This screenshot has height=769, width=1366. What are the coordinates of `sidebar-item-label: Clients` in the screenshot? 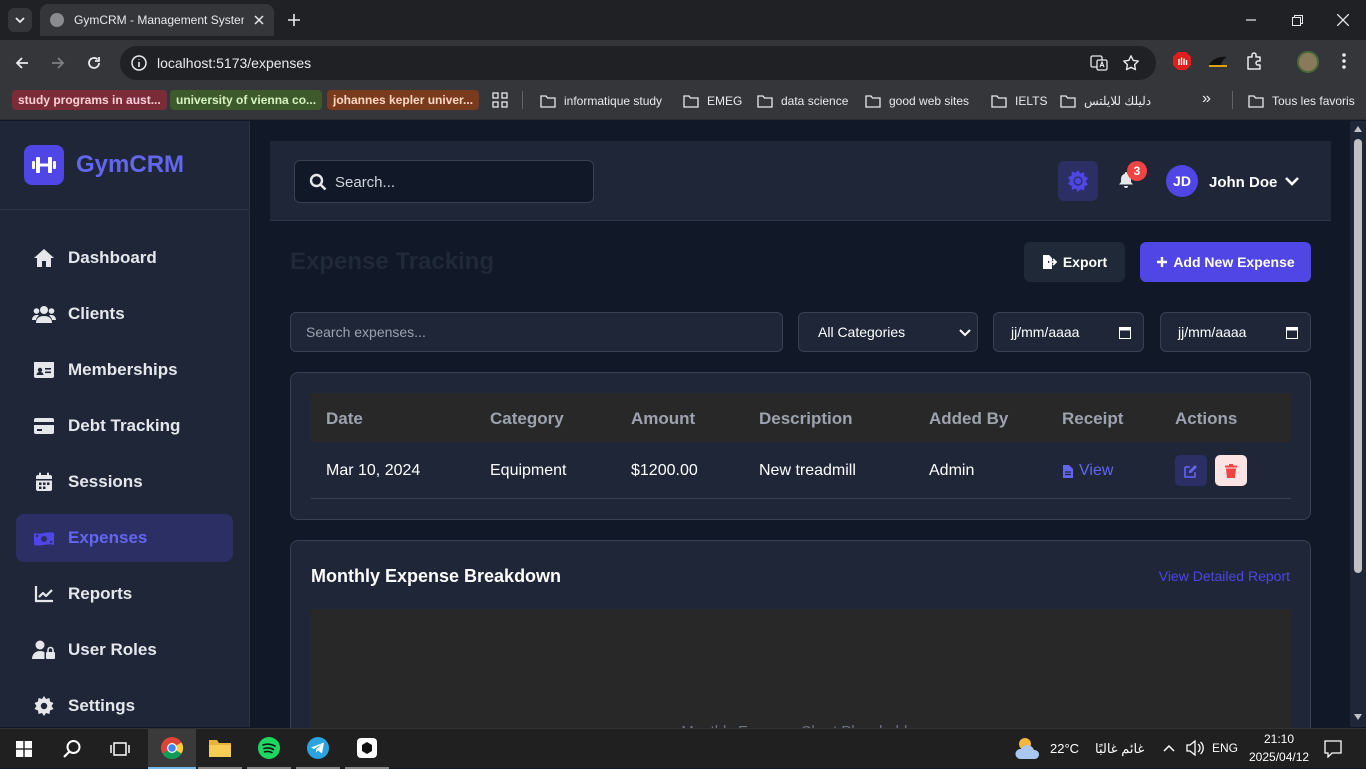 It's located at (96, 313).